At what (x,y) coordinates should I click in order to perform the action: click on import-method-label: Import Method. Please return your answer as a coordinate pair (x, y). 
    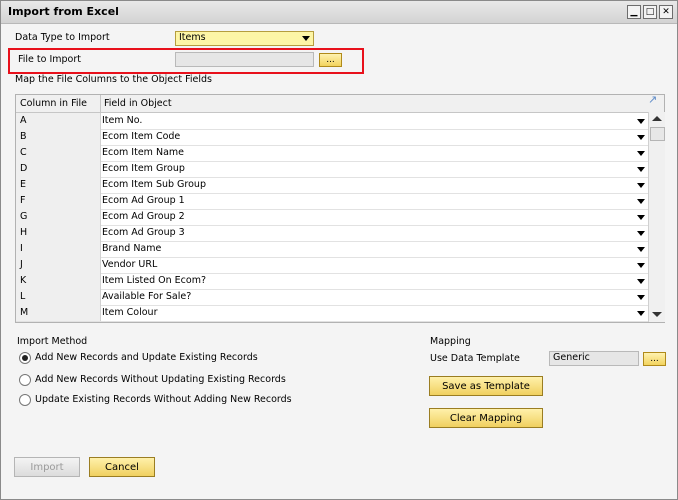
    Looking at the image, I should click on (52, 341).